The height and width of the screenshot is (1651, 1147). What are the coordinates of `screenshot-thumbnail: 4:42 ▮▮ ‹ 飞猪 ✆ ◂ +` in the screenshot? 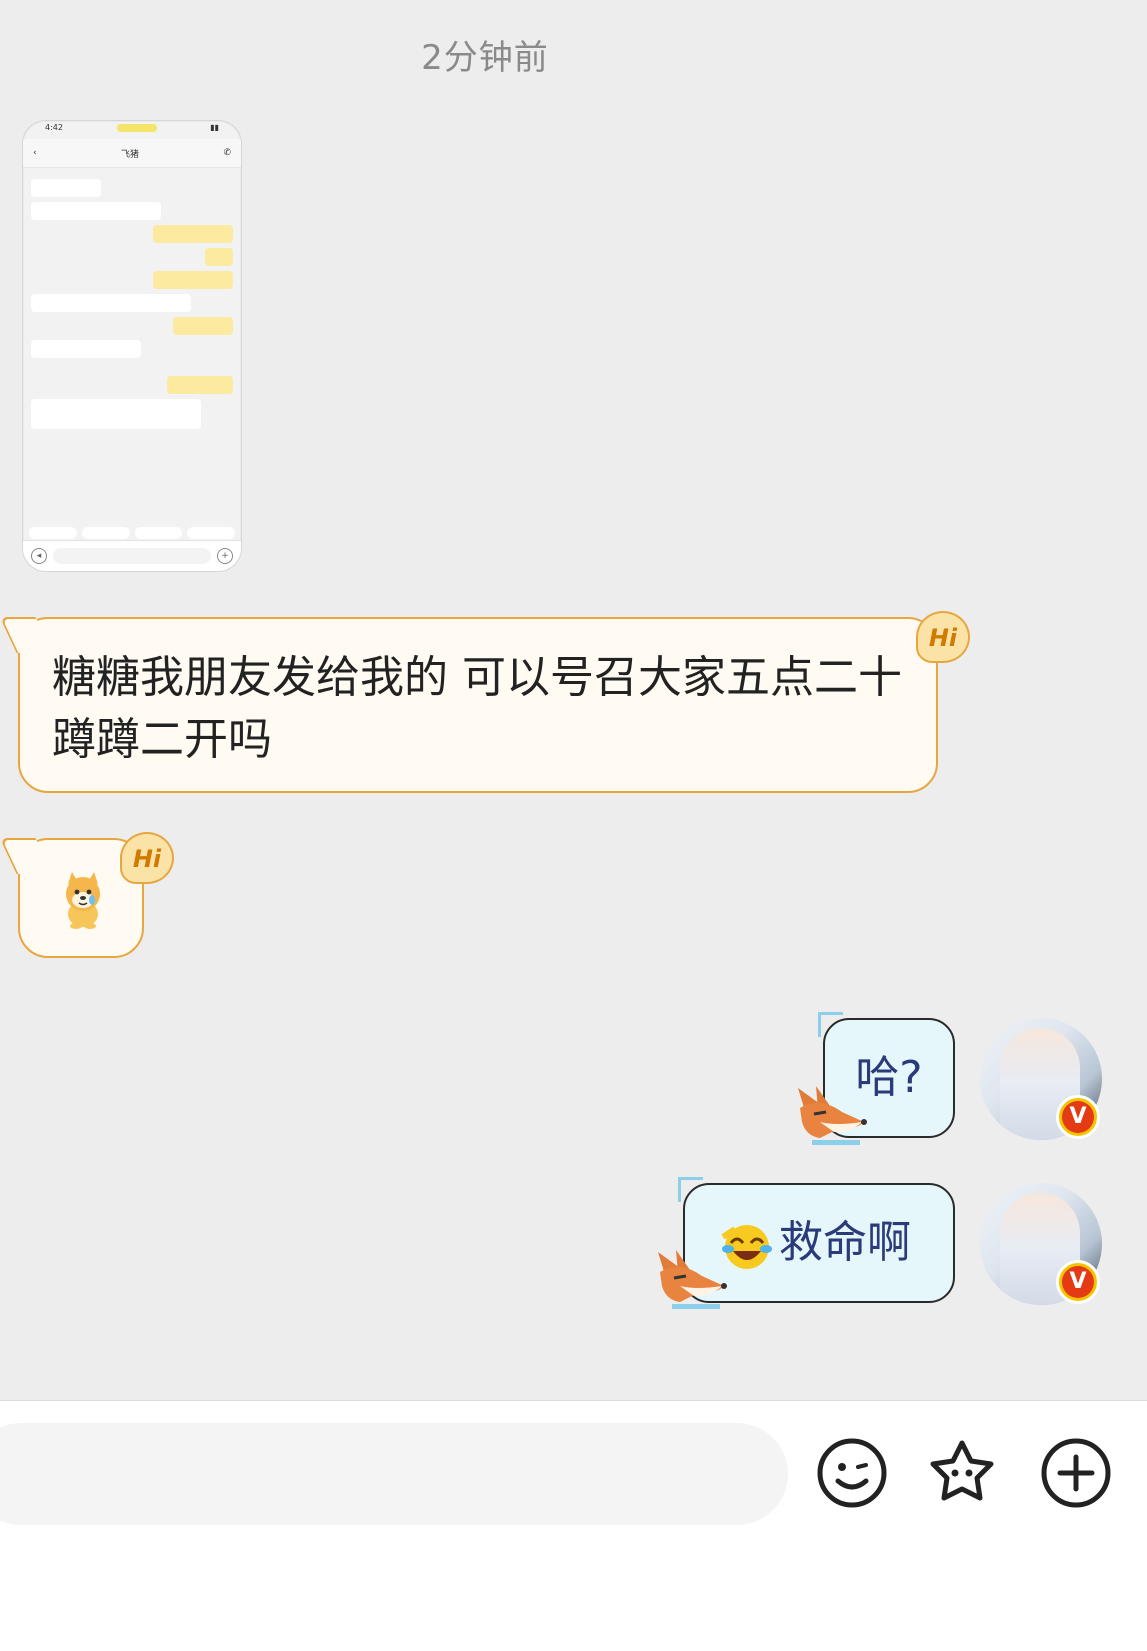 It's located at (132, 346).